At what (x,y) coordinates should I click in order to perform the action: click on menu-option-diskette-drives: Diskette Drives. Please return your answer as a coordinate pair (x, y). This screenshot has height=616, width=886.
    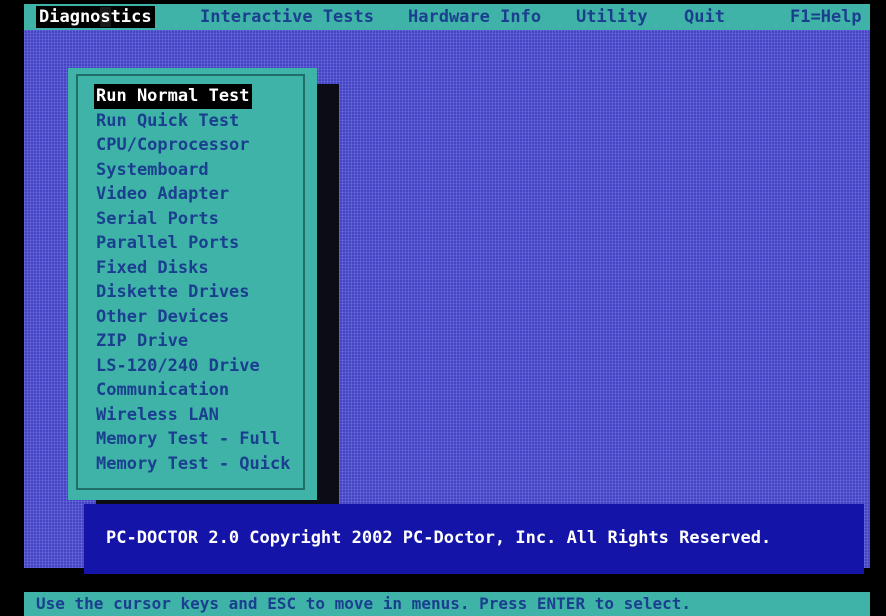
    Looking at the image, I should click on (193, 292).